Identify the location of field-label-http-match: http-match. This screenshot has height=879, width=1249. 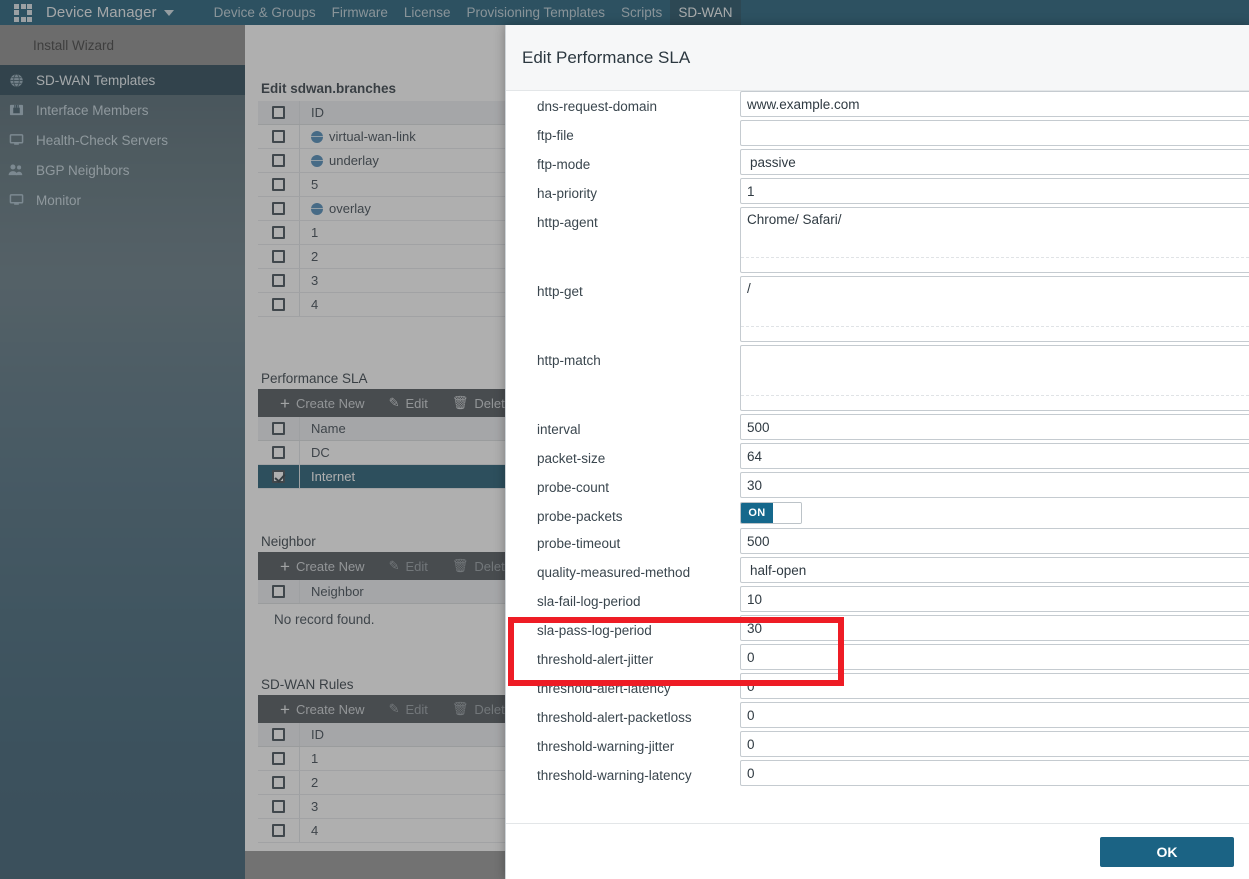
(569, 360).